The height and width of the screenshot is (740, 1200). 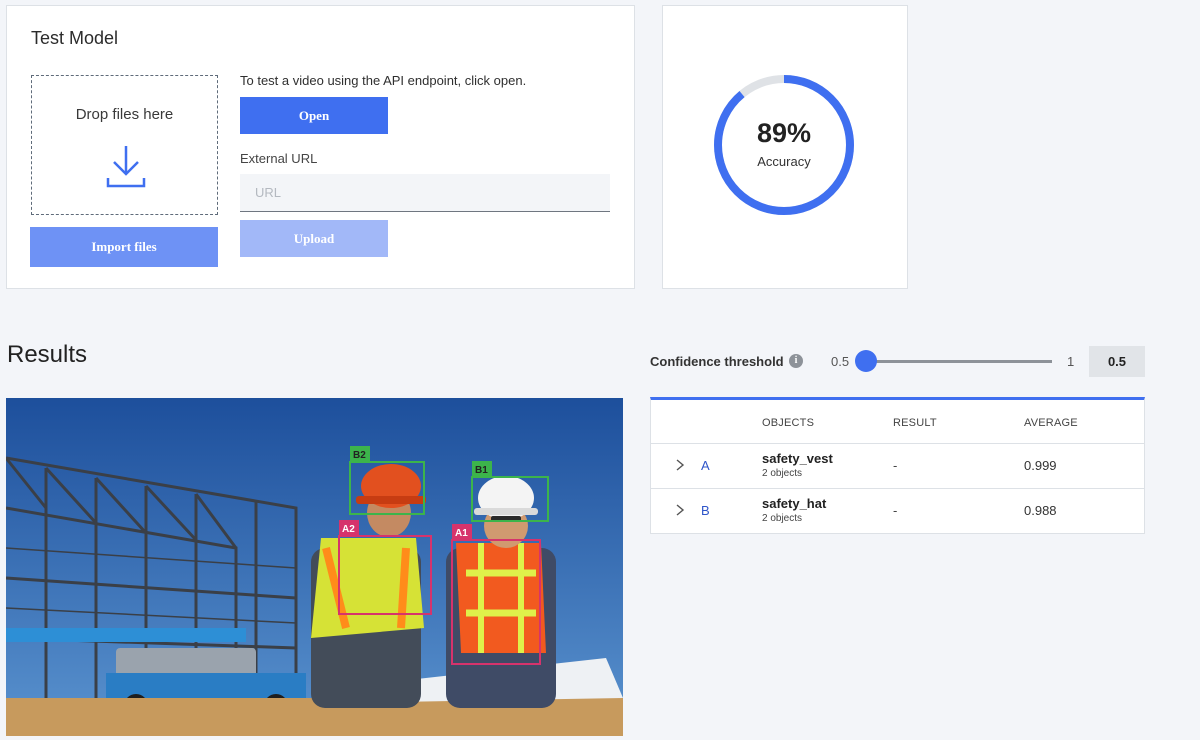 What do you see at coordinates (124, 247) in the screenshot?
I see `import-files-button: Import files` at bounding box center [124, 247].